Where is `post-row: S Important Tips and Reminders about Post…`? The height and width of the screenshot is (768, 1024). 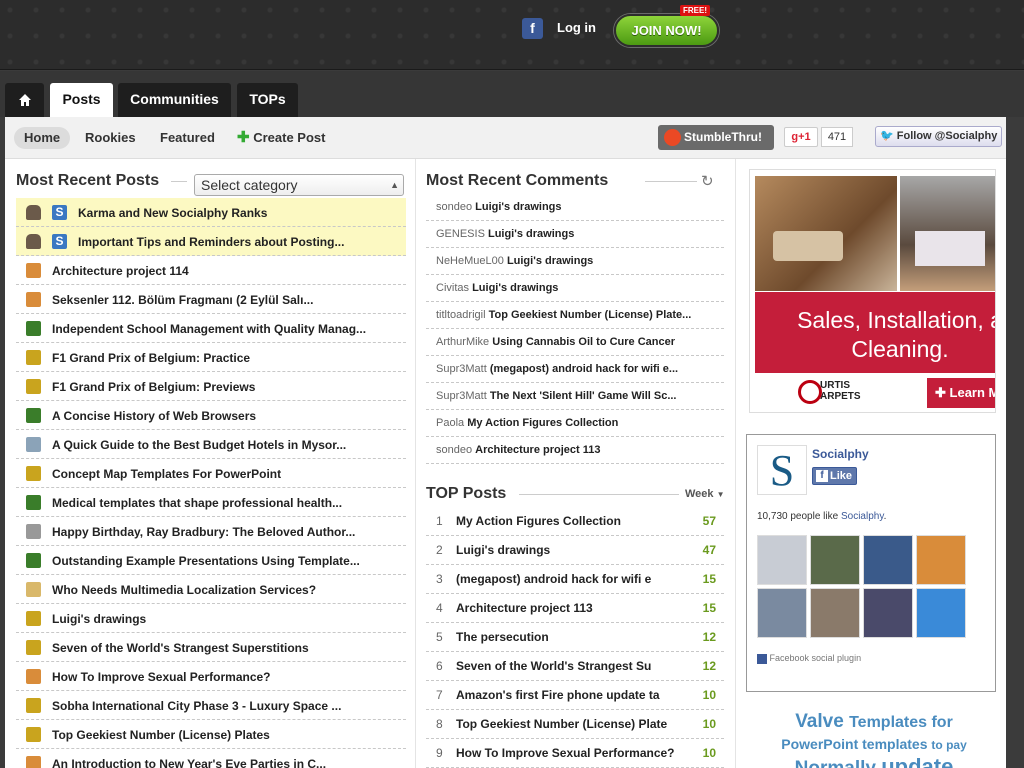 post-row: S Important Tips and Reminders about Post… is located at coordinates (211, 241).